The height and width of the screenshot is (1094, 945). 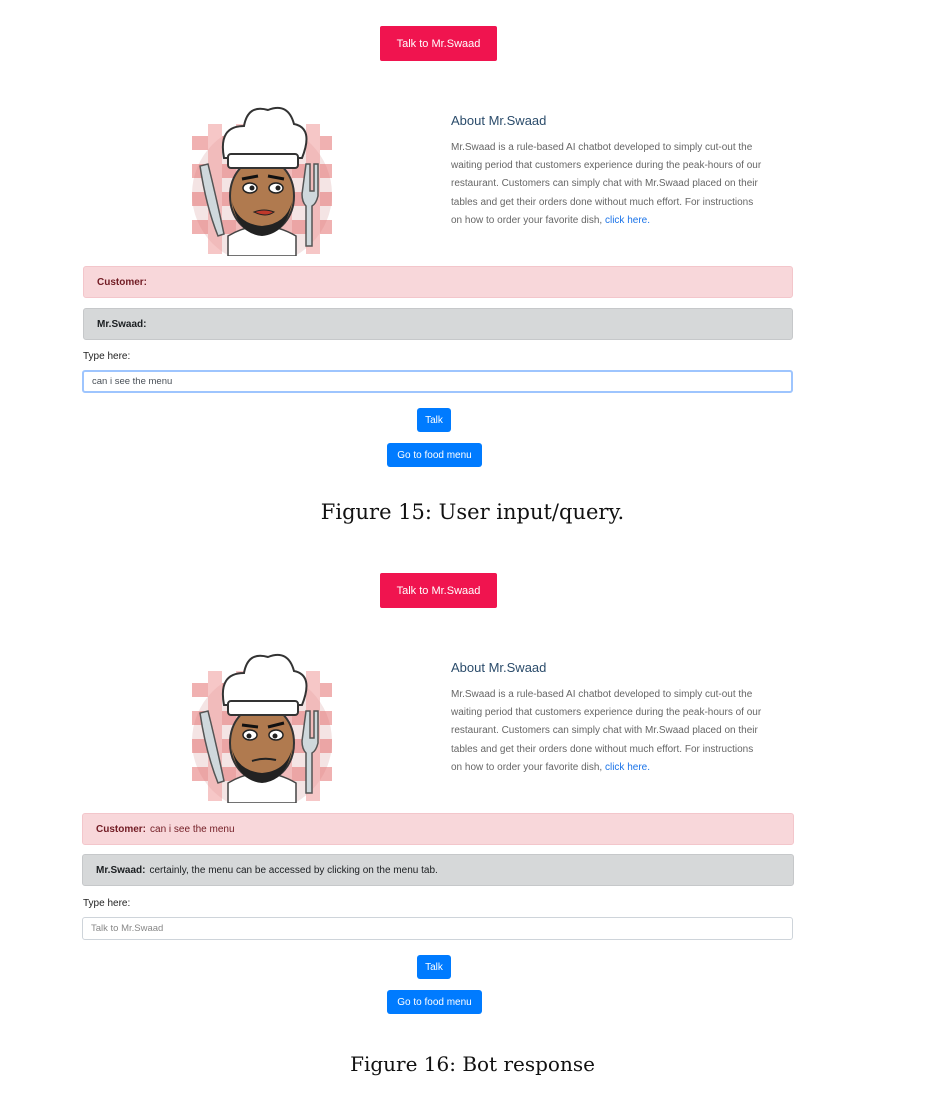 I want to click on bot-message-bar: Mr.Swaad:, so click(x=438, y=324).